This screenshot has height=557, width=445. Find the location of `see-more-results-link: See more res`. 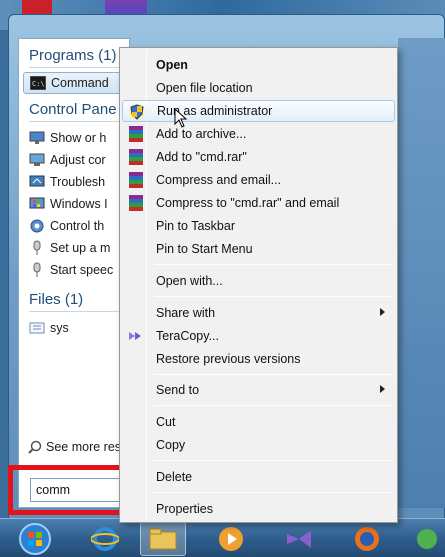

see-more-results-link: See more res is located at coordinates (74, 447).